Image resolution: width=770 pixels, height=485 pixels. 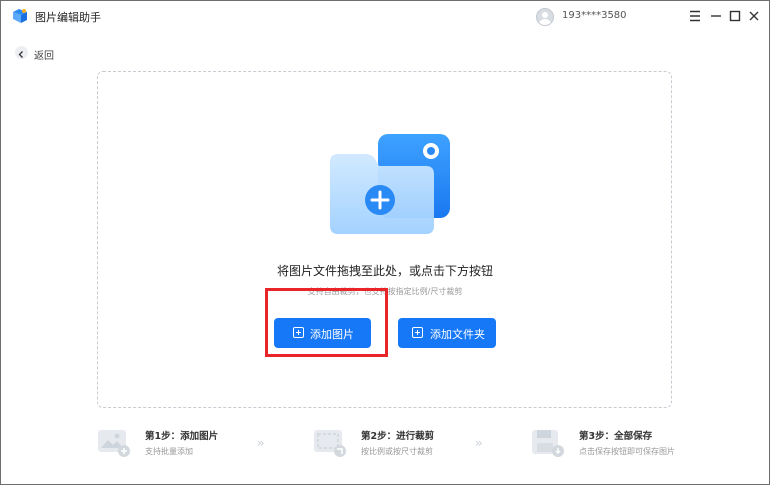 What do you see at coordinates (594, 15) in the screenshot?
I see `user-phone: 193****3580` at bounding box center [594, 15].